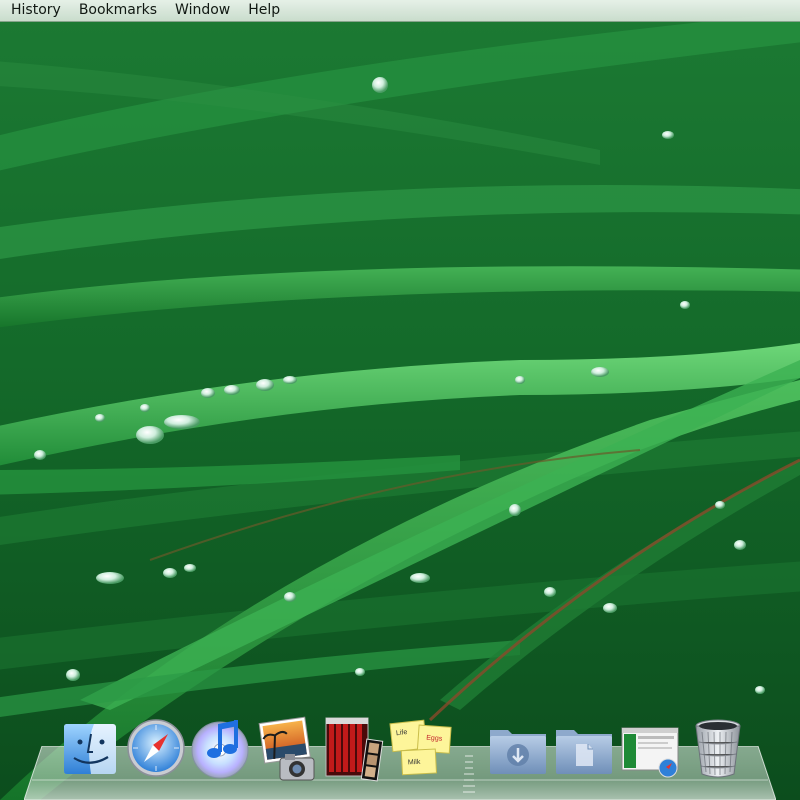 The width and height of the screenshot is (800, 800). Describe the element at coordinates (434, 739) in the screenshot. I see `sticky-note-eggs: Eggs` at that location.